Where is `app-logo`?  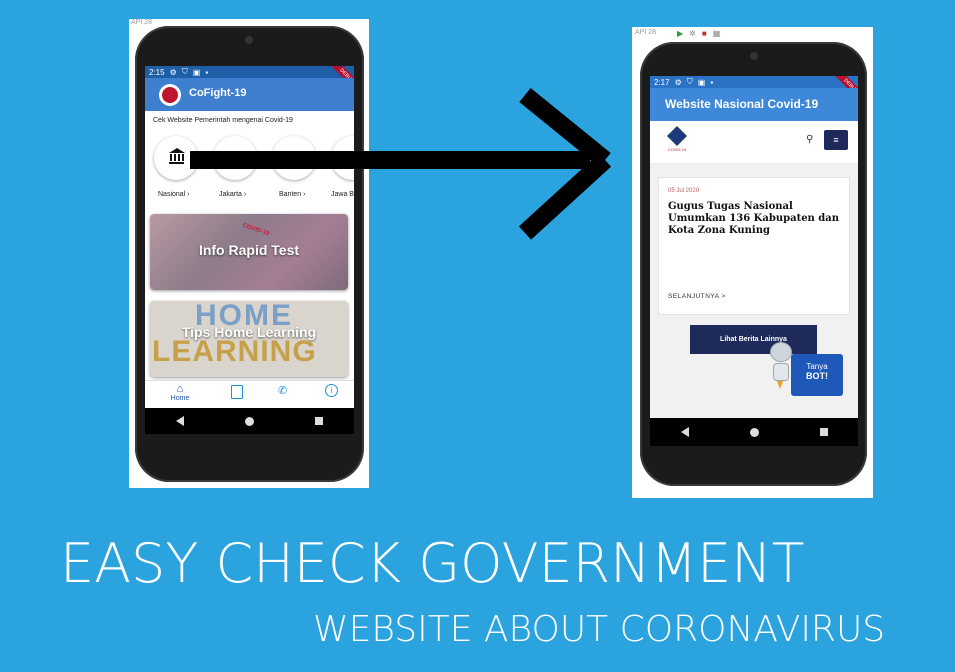
app-logo is located at coordinates (170, 95).